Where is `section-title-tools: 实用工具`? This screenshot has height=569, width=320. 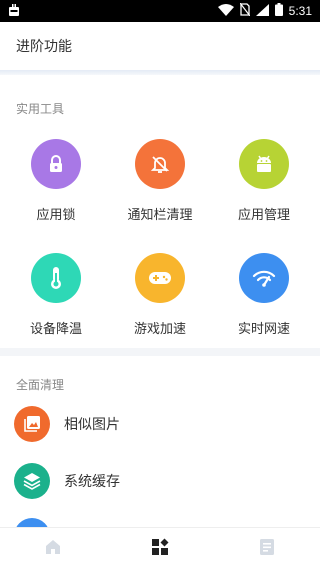
section-title-tools: 实用工具 is located at coordinates (40, 109).